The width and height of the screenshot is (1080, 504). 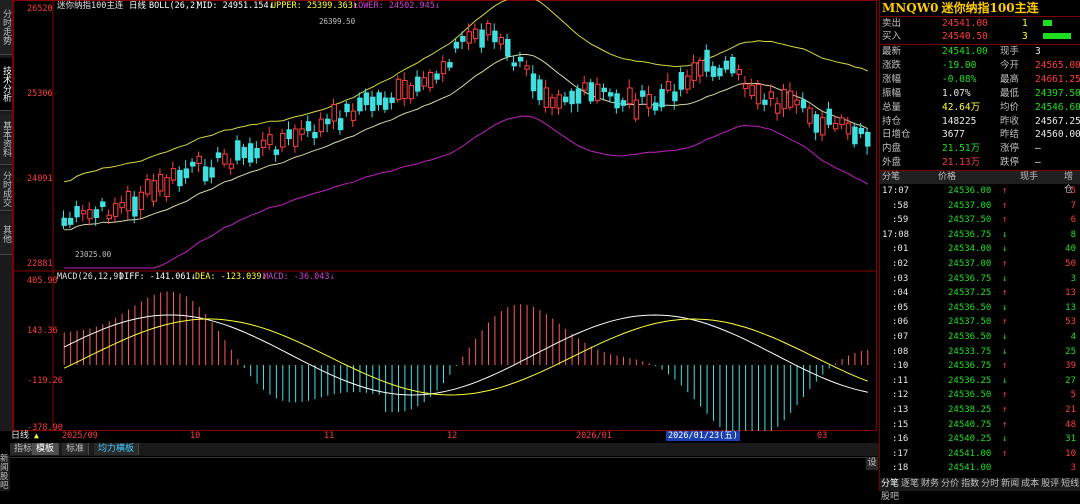 What do you see at coordinates (892, 93) in the screenshot?
I see `stat-label: 振幅` at bounding box center [892, 93].